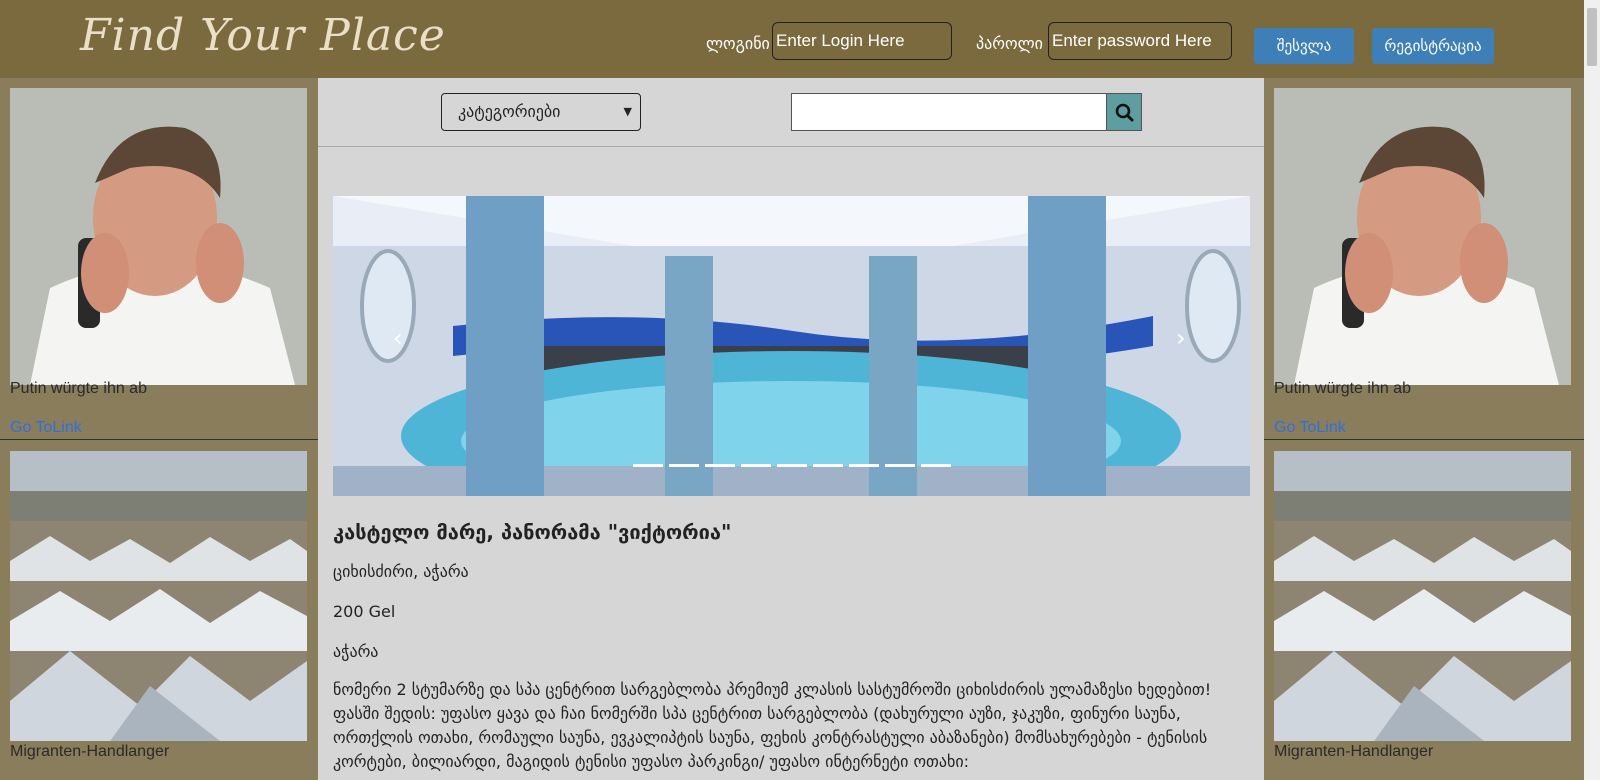 This screenshot has height=780, width=1600. What do you see at coordinates (1304, 46) in the screenshot?
I see `signin-button: შესვლა` at bounding box center [1304, 46].